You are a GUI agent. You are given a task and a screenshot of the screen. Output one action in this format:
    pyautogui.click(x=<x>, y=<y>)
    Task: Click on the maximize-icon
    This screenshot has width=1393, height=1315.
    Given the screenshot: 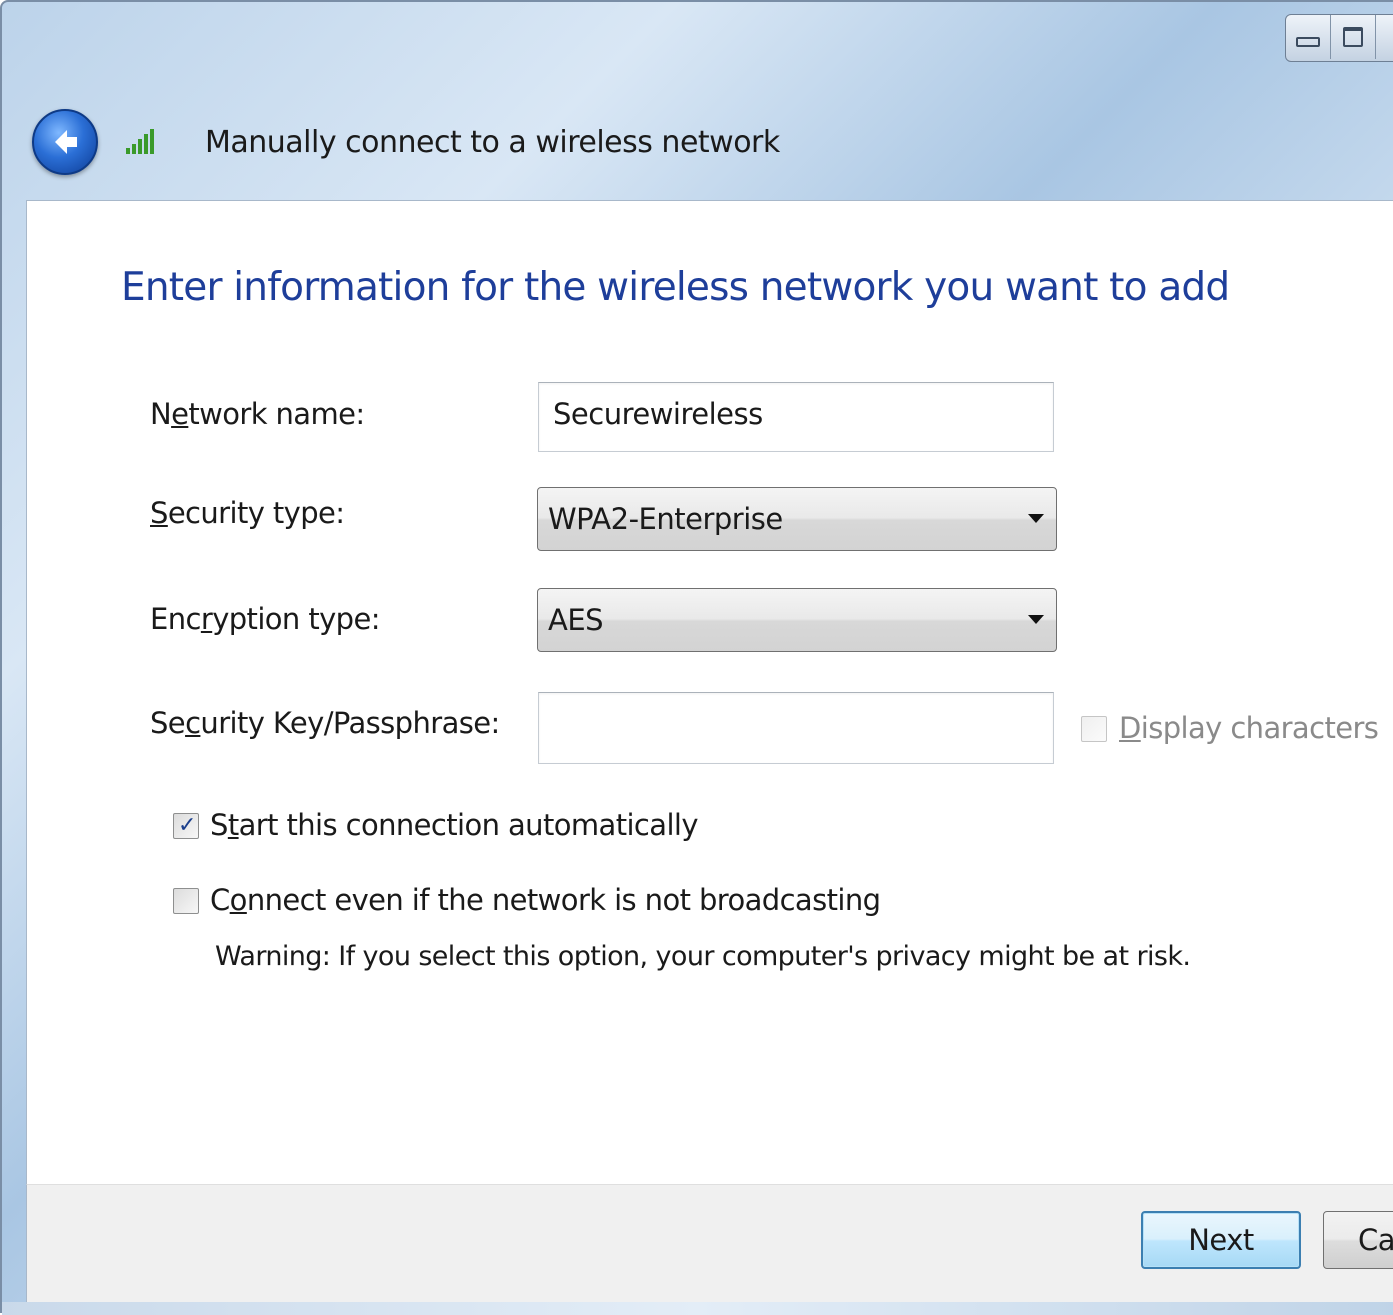 What is the action you would take?
    pyautogui.click(x=1353, y=37)
    